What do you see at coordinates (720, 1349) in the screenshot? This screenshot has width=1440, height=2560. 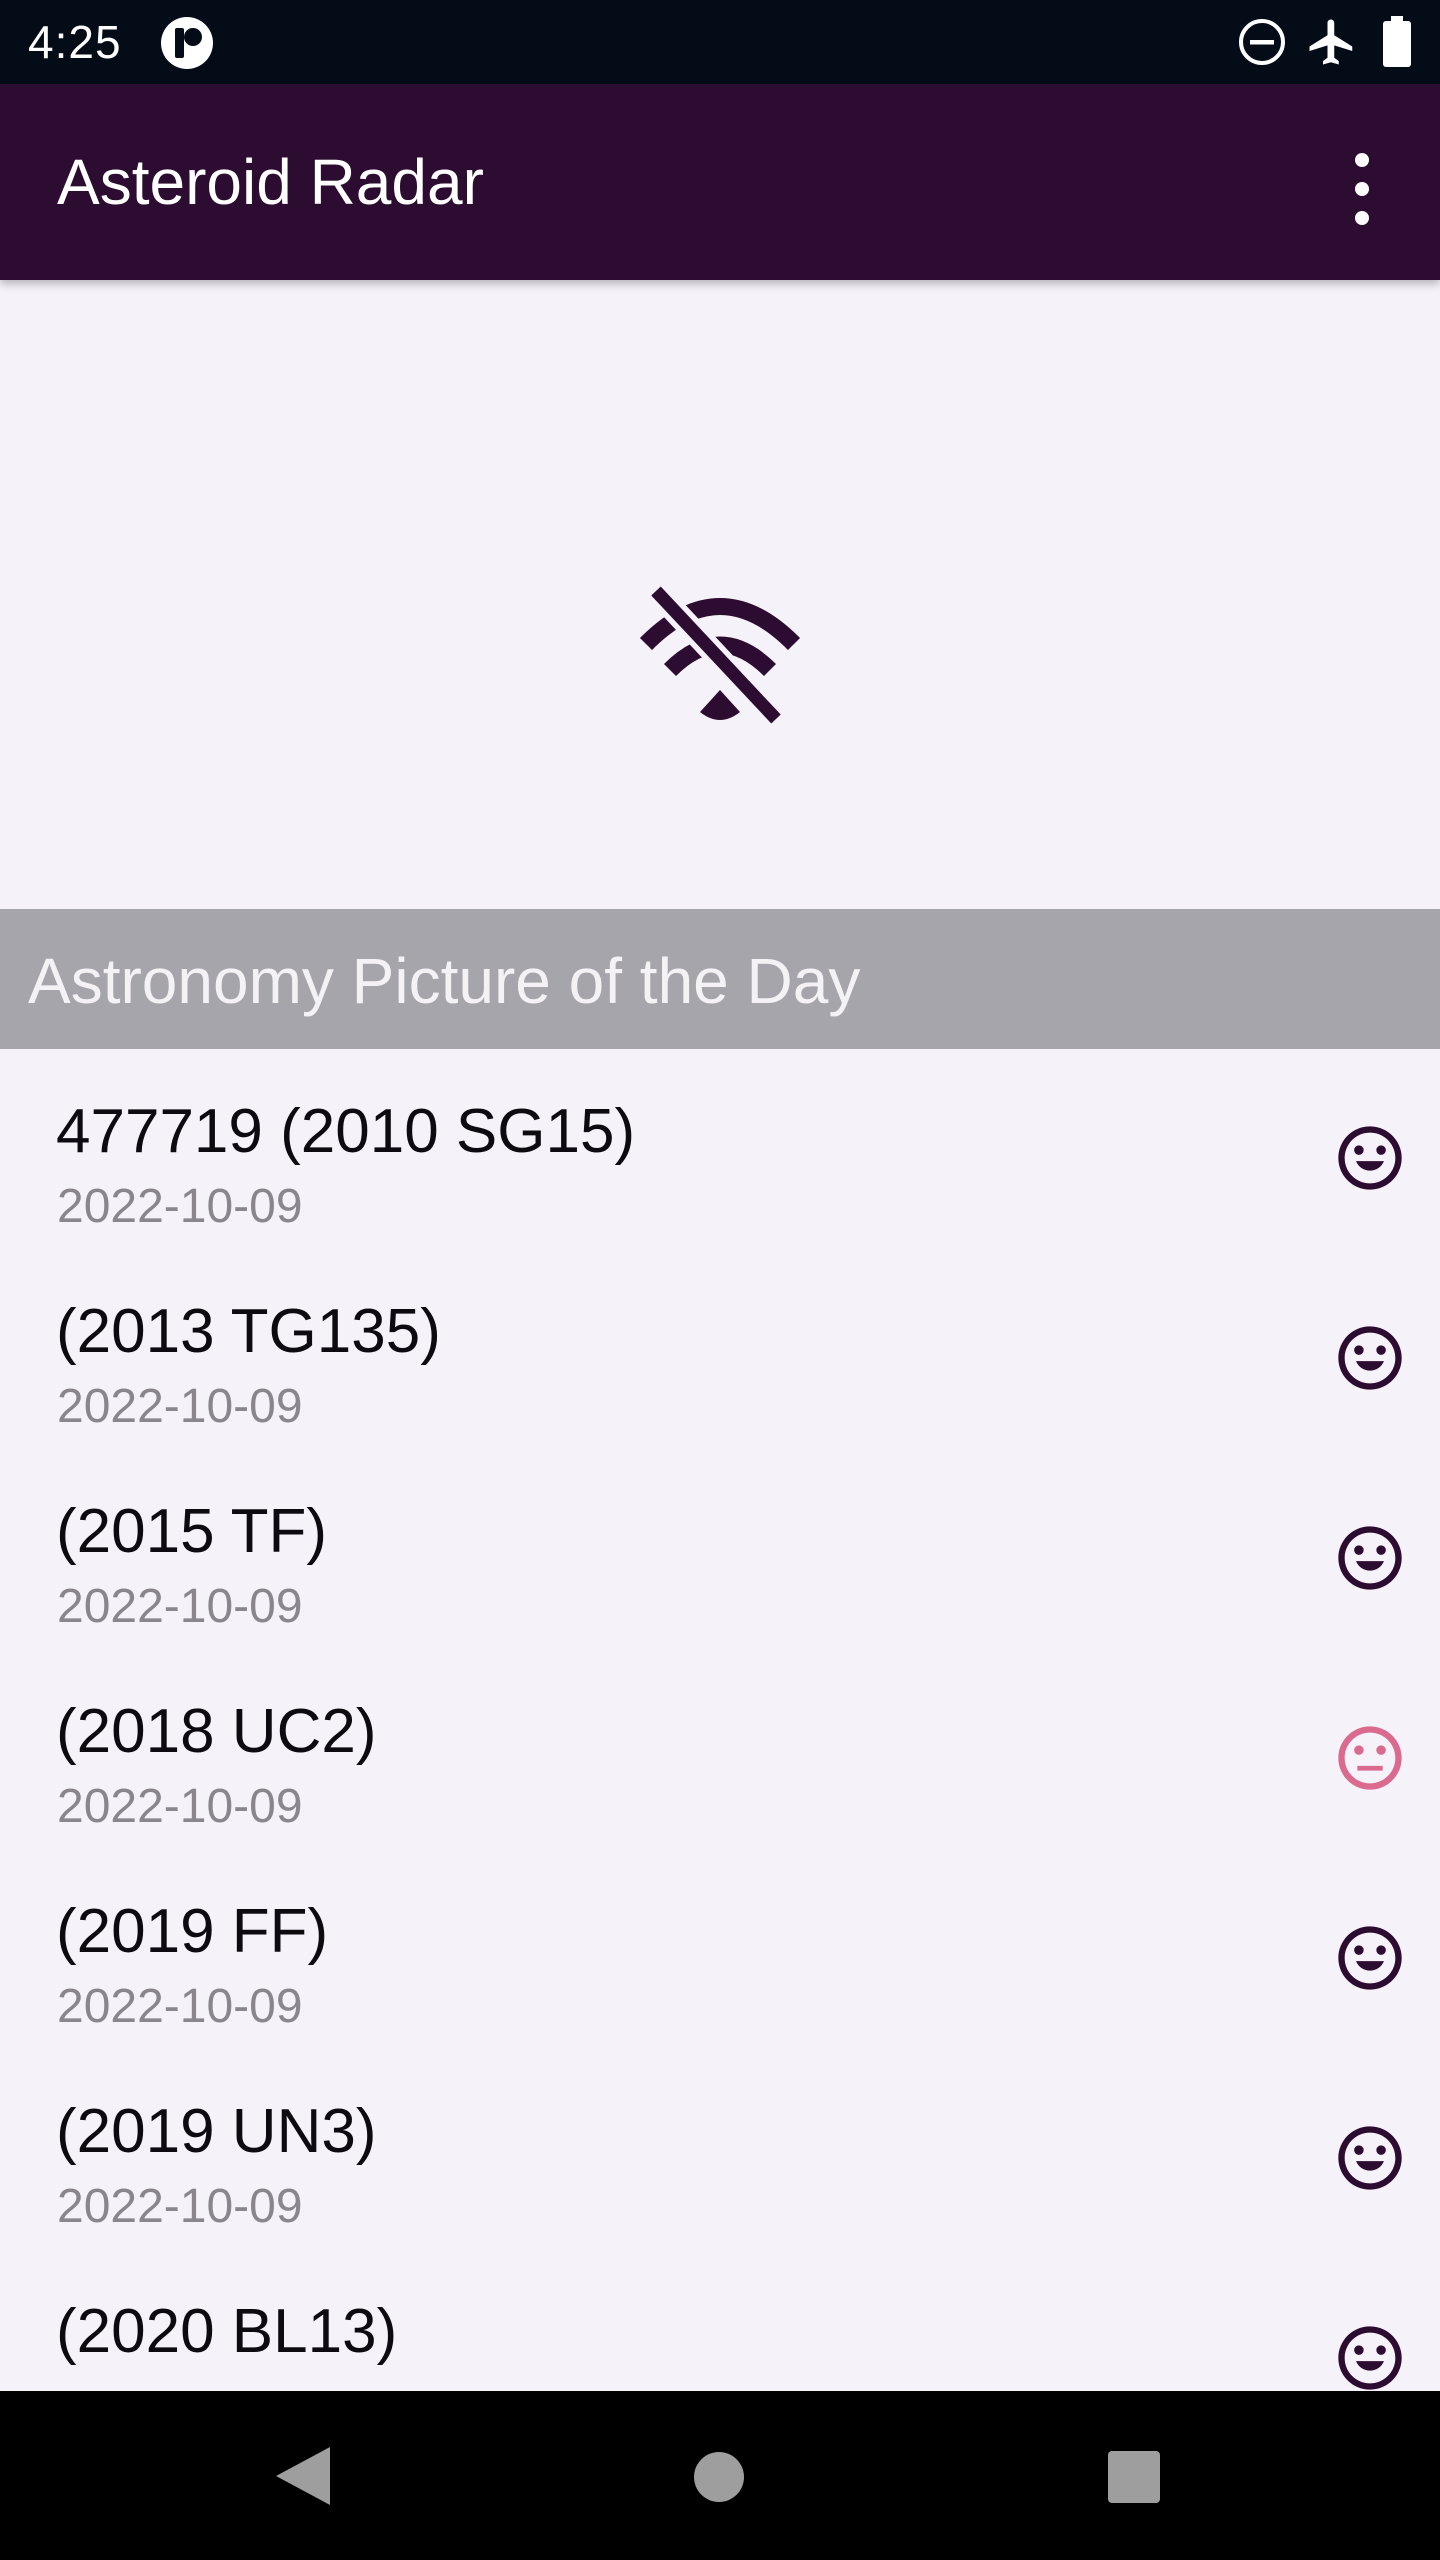 I see `asteroid-list-item: (2013 TG135) 2022-10-09` at bounding box center [720, 1349].